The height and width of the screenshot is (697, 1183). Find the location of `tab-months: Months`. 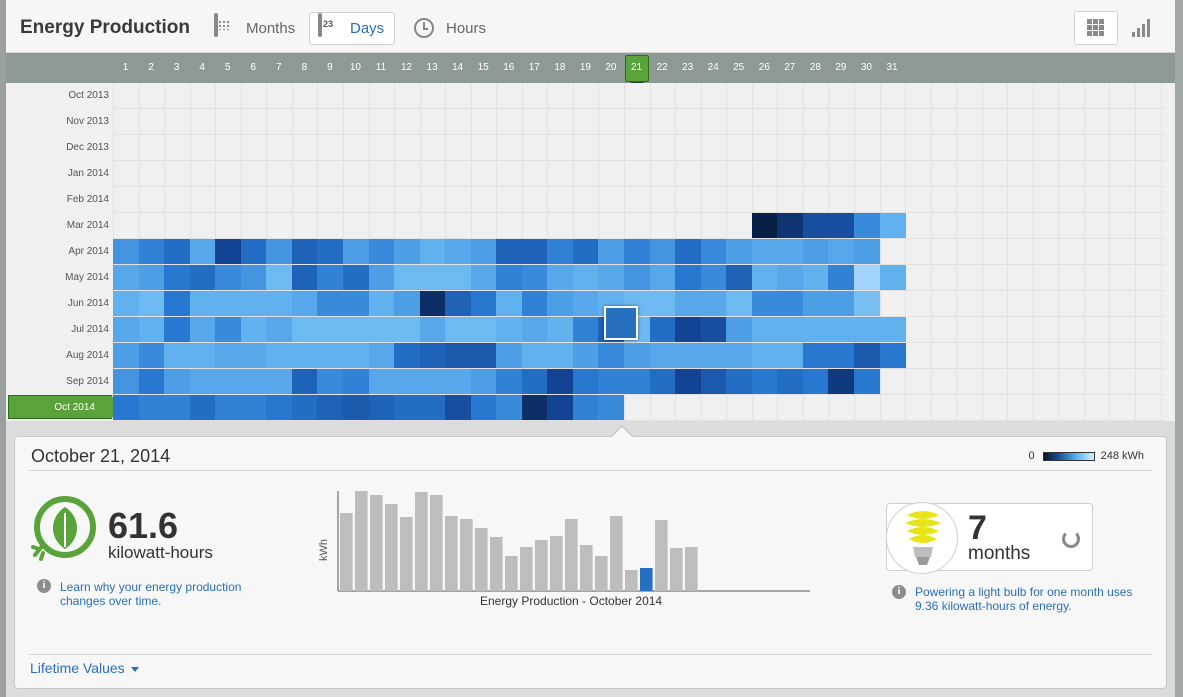

tab-months: Months is located at coordinates (255, 28).